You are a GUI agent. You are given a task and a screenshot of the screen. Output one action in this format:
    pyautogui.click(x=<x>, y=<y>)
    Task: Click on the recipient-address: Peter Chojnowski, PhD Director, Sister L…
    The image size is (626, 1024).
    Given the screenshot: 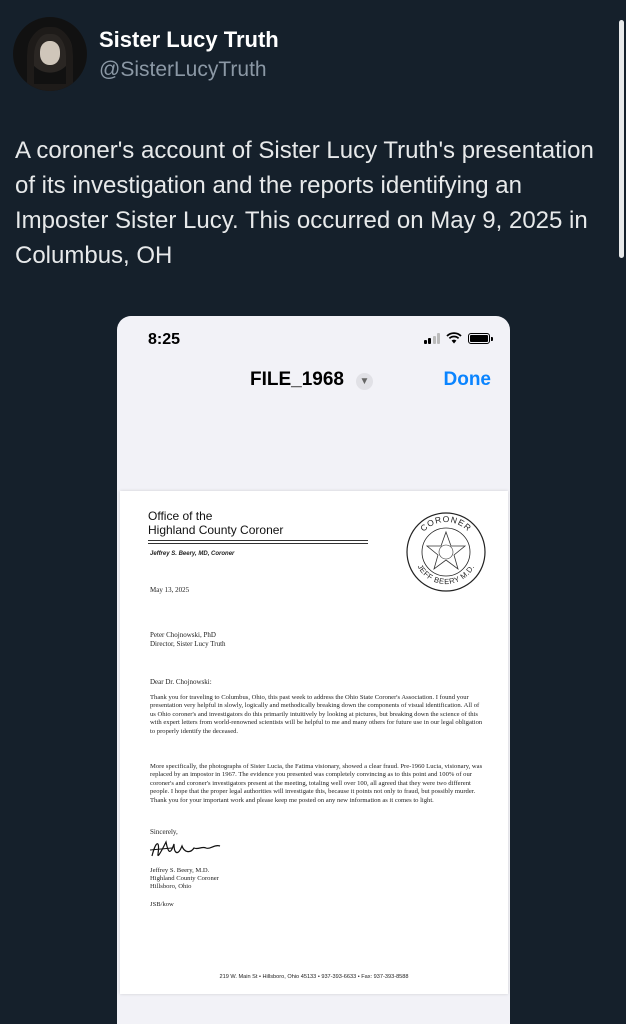 What is the action you would take?
    pyautogui.click(x=188, y=640)
    